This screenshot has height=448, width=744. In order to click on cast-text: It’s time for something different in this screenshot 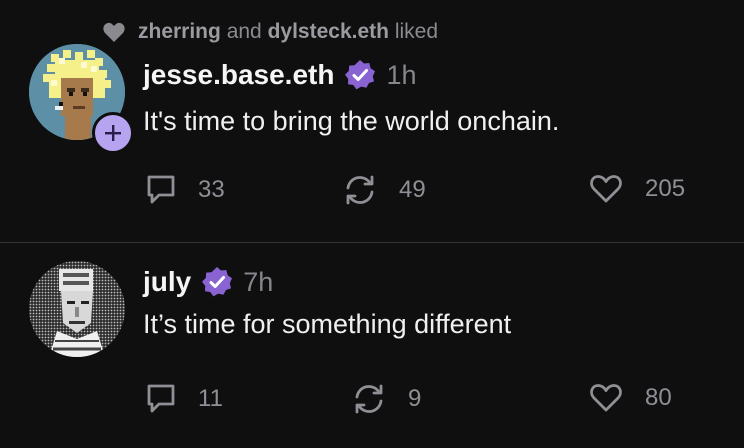, I will do `click(327, 324)`.